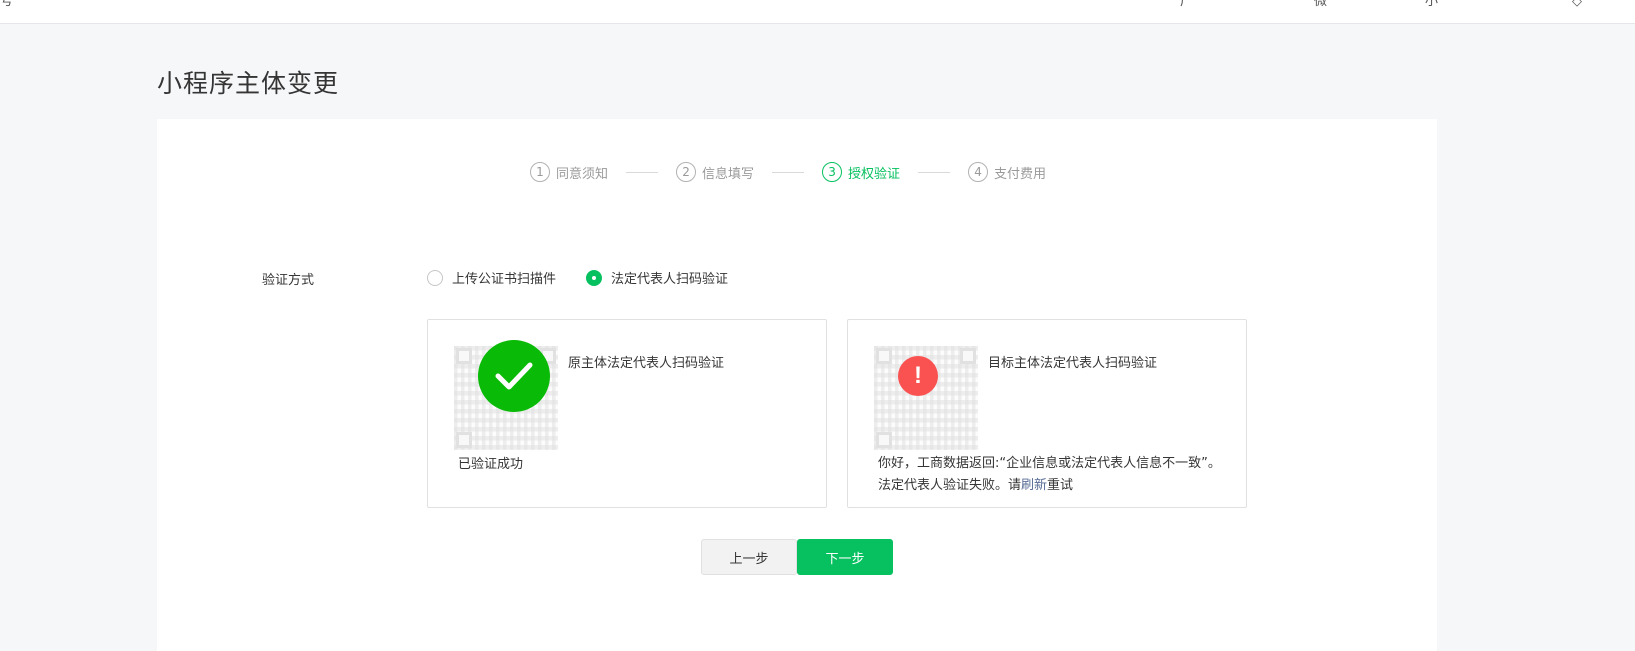  Describe the element at coordinates (627, 413) in the screenshot. I see `original-entity-verify-card: 原主体法定代表人扫码验证 已验证成功` at that location.